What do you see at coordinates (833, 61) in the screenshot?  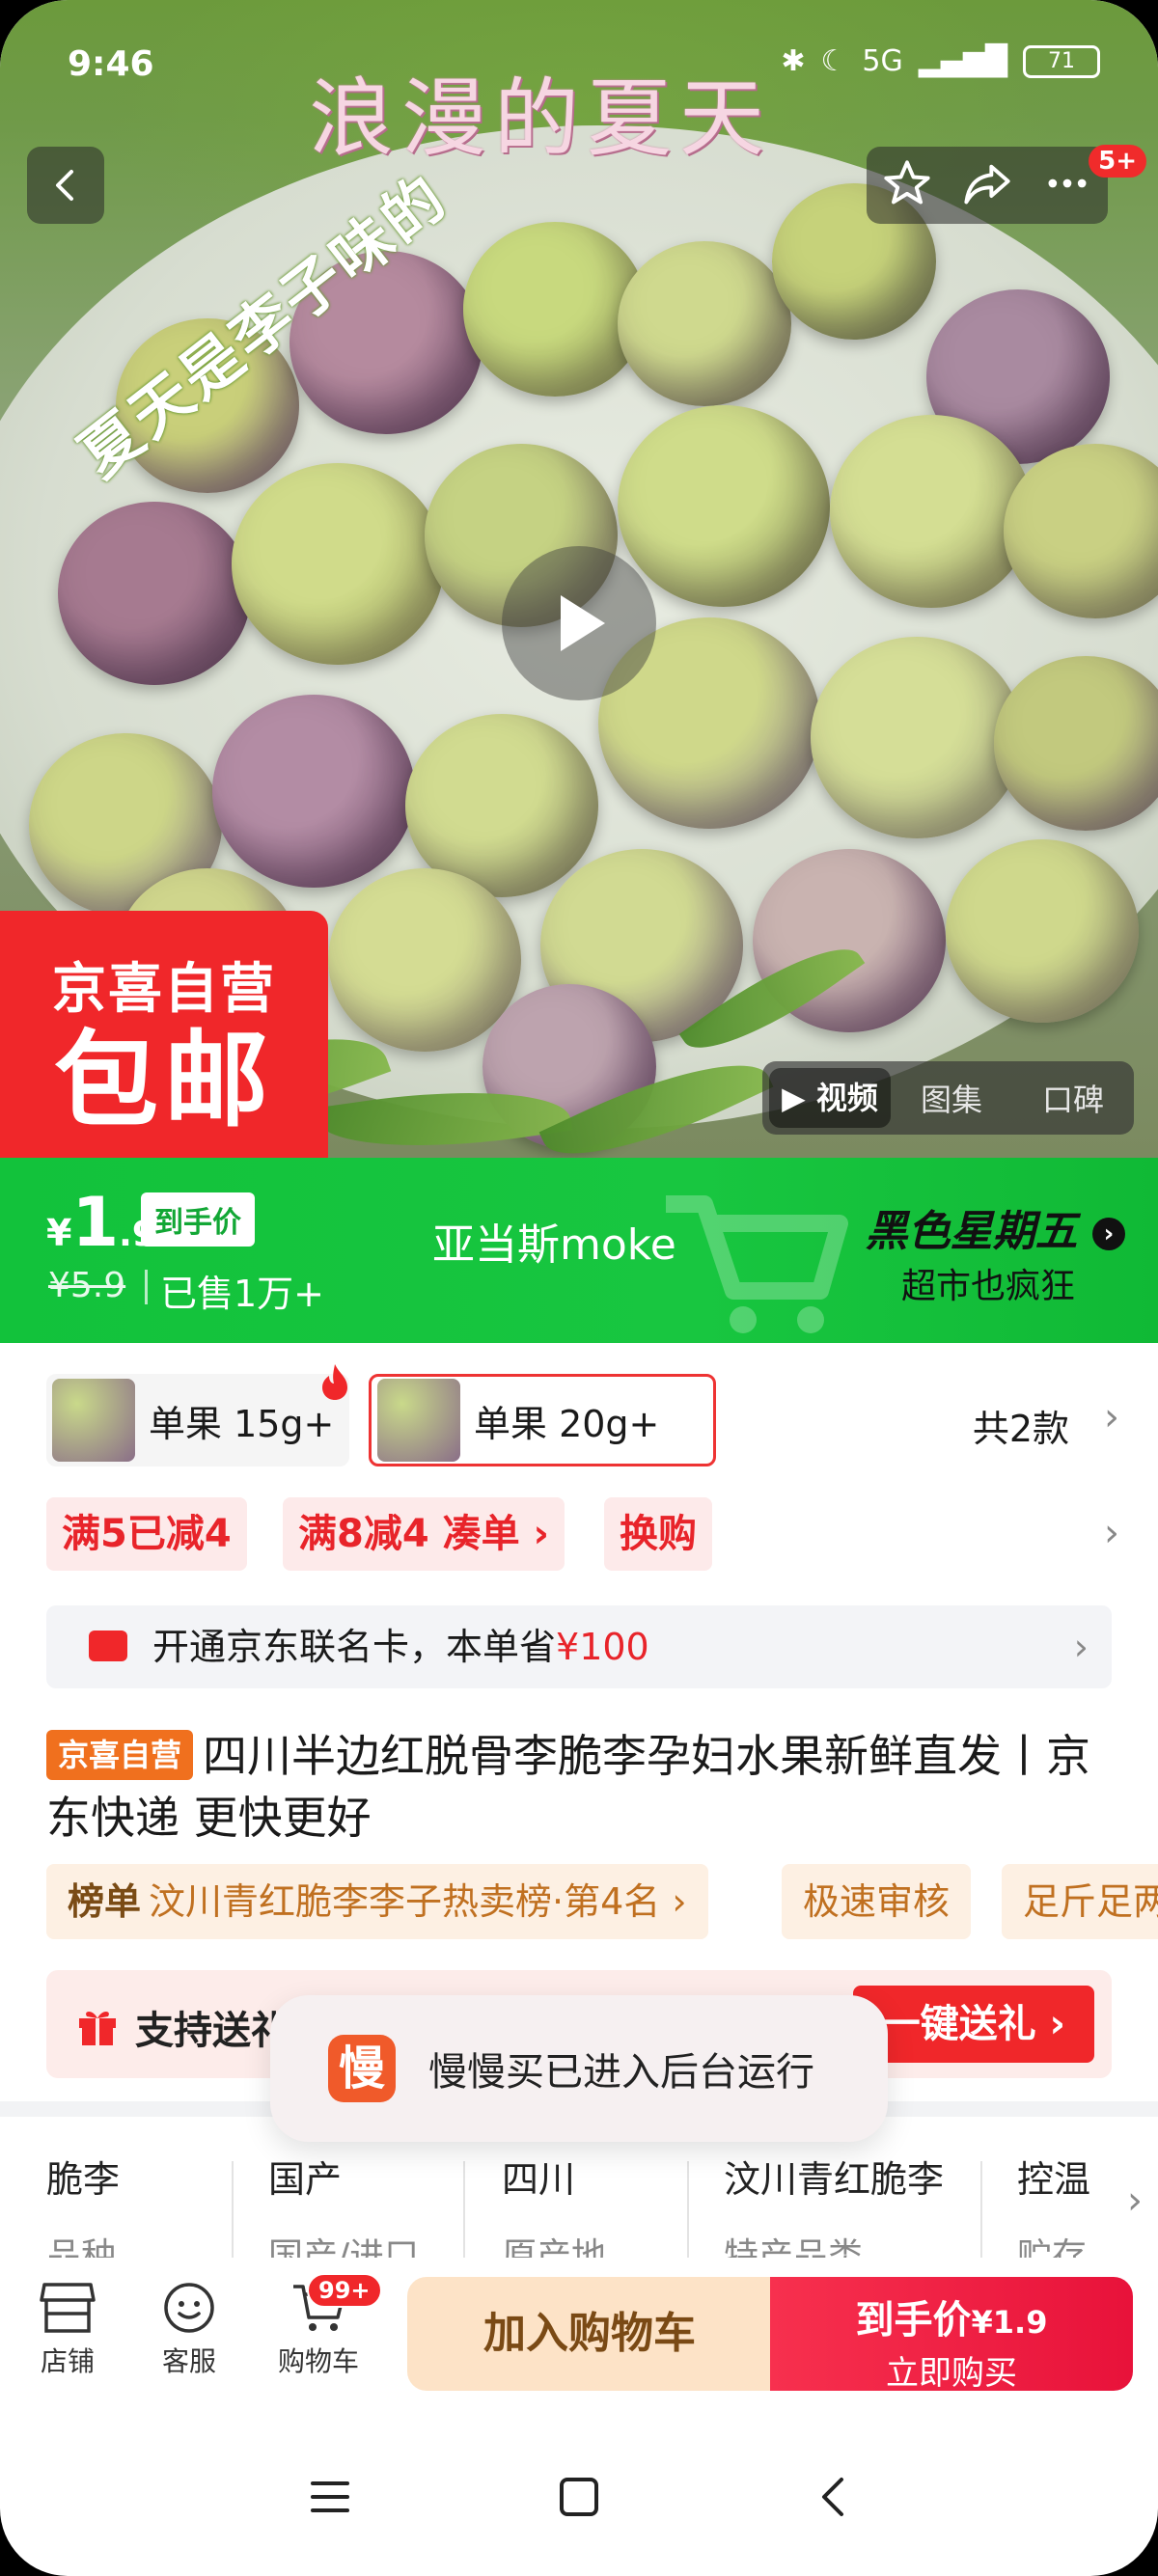 I see `moon-icon: ☾` at bounding box center [833, 61].